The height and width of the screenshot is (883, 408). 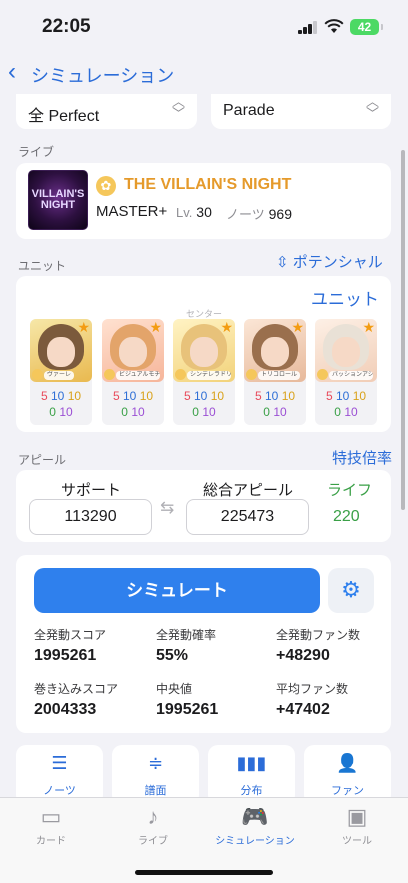 What do you see at coordinates (347, 763) in the screenshot?
I see `person-add-icon: 👤` at bounding box center [347, 763].